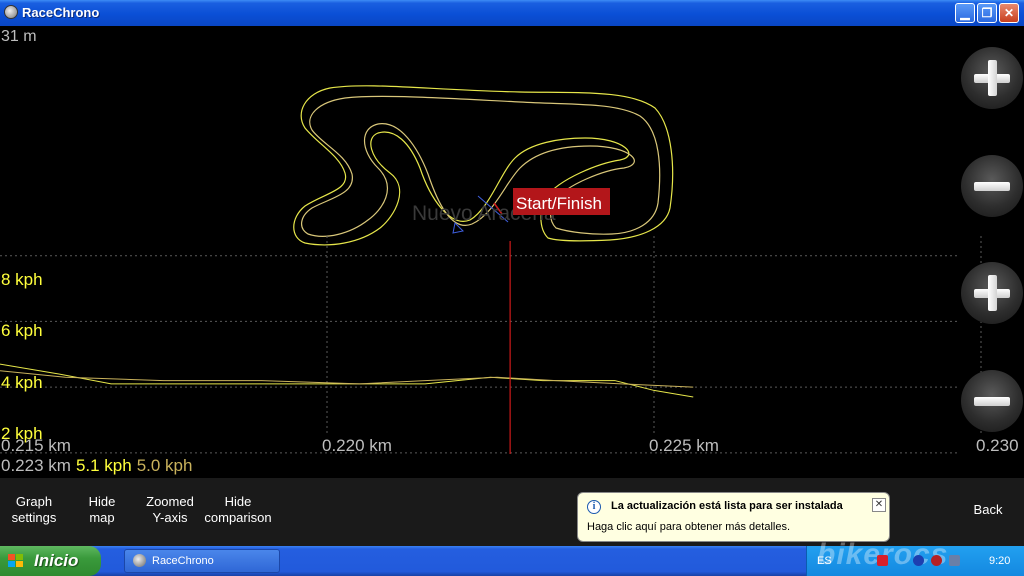  Describe the element at coordinates (19, 36) in the screenshot. I see `map-scale-label: 31 m` at that location.